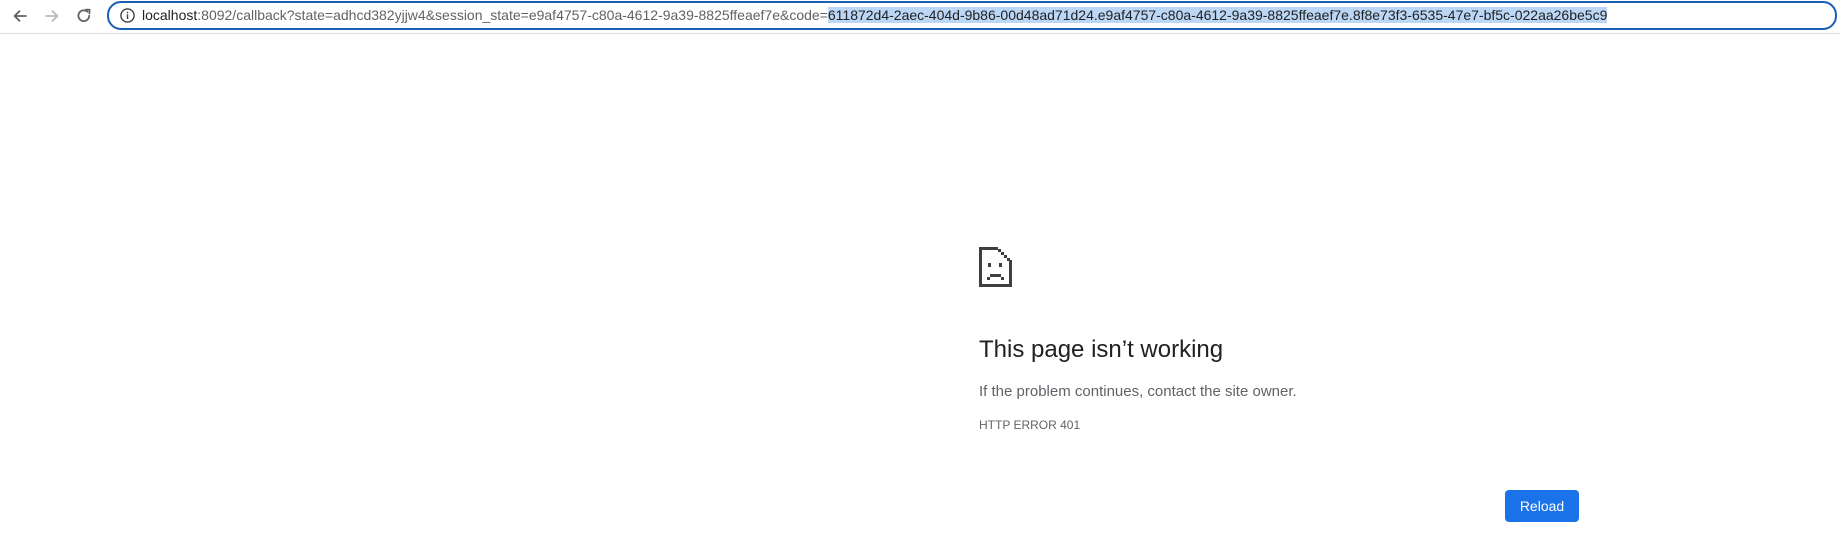  I want to click on info-icon, so click(127, 15).